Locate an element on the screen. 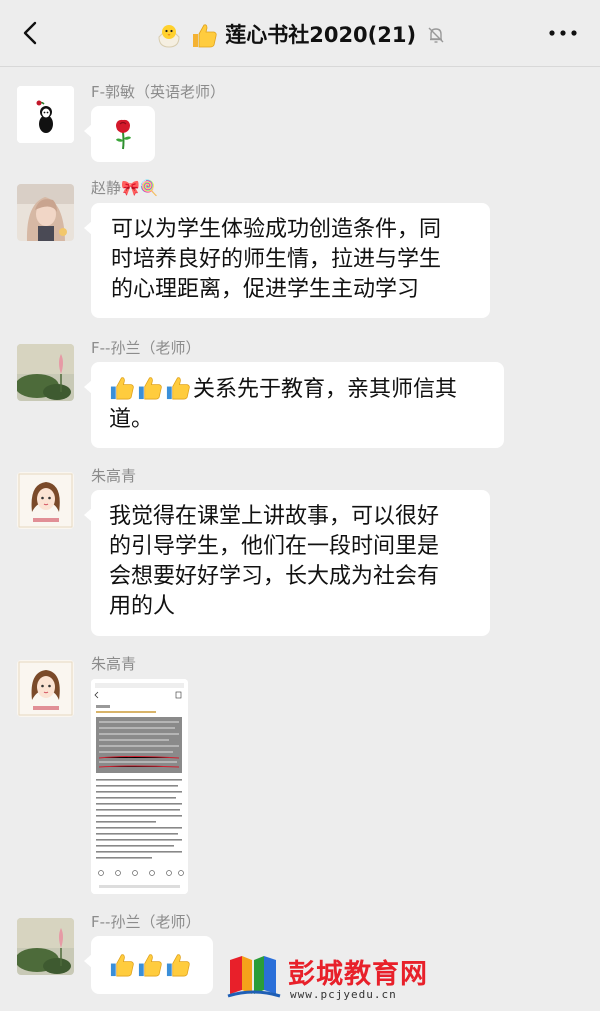 The height and width of the screenshot is (1011, 600). message-bubble: 关系先于教育，亲其师信其 道。 is located at coordinates (294, 405).